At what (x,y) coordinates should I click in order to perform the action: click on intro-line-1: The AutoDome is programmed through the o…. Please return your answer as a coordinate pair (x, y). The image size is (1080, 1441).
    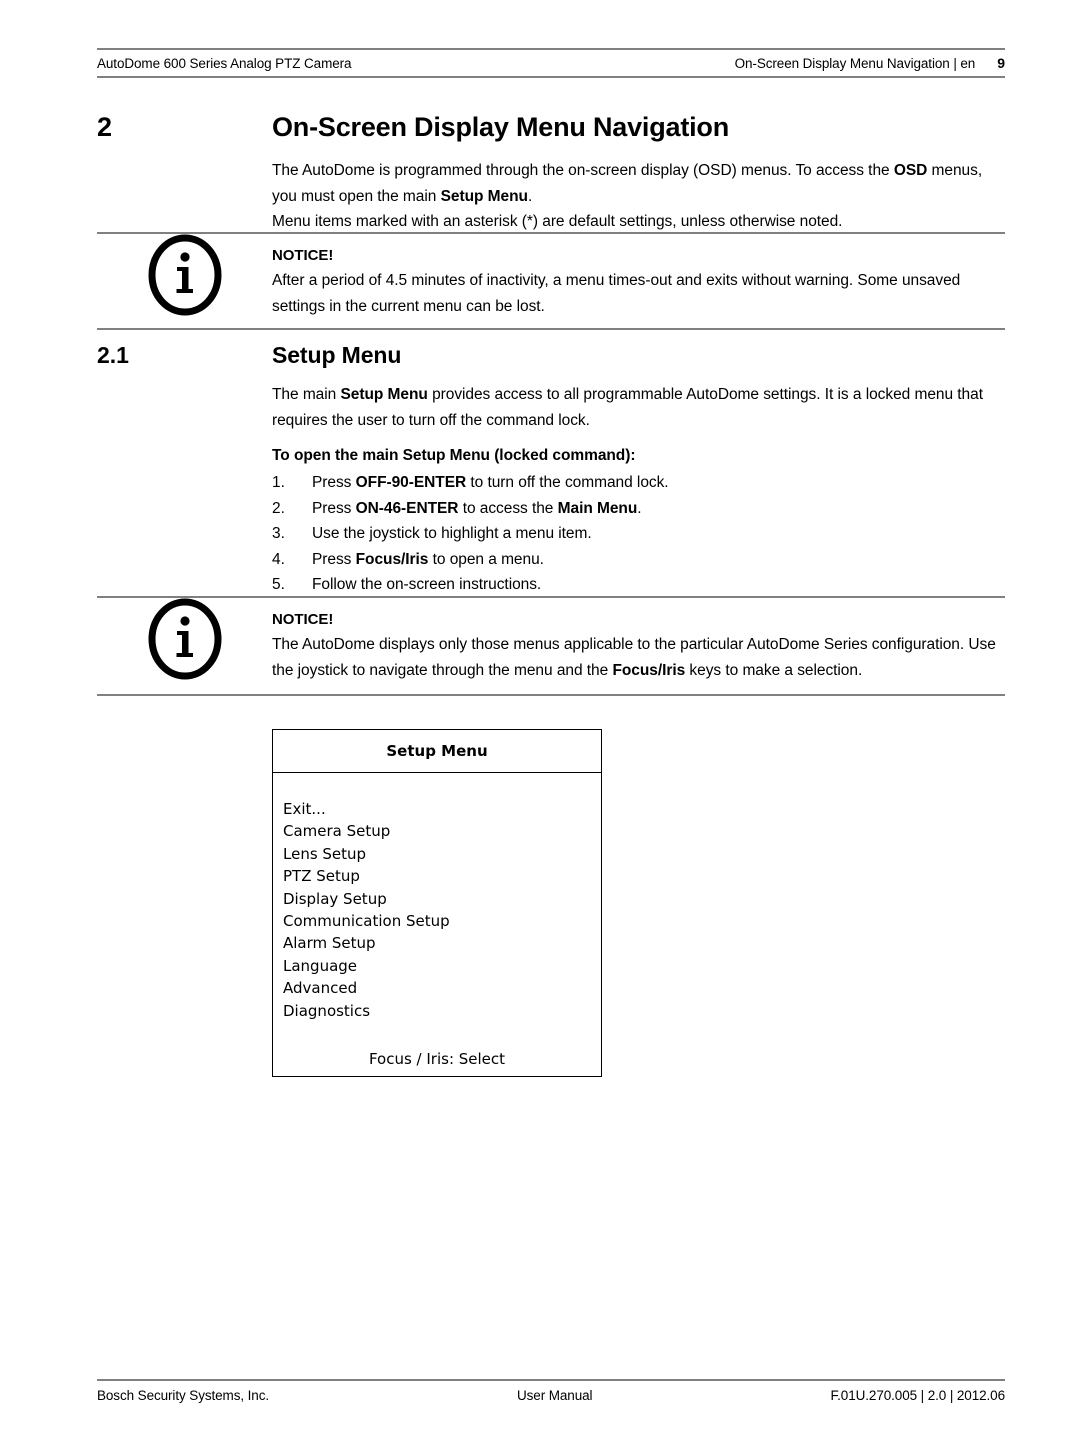
    Looking at the image, I should click on (638, 183).